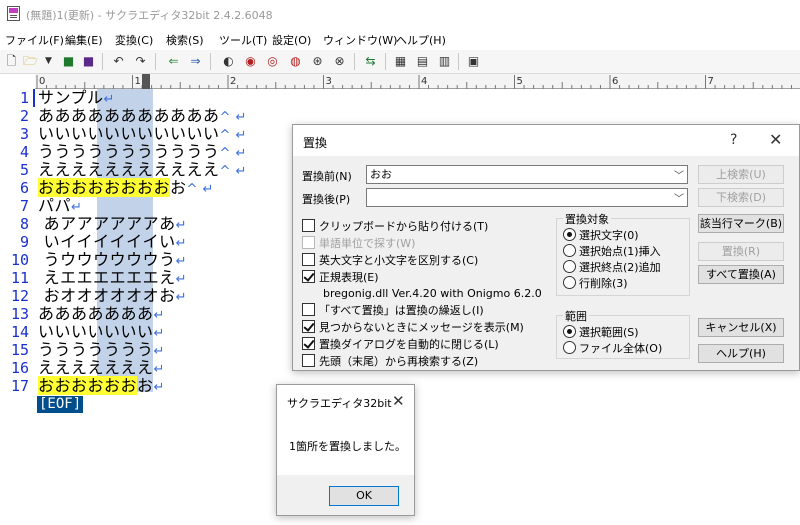 Image resolution: width=800 pixels, height=525 pixels. What do you see at coordinates (546, 140) in the screenshot?
I see `replace-dialog-titlebar: 置換 ? ✕` at bounding box center [546, 140].